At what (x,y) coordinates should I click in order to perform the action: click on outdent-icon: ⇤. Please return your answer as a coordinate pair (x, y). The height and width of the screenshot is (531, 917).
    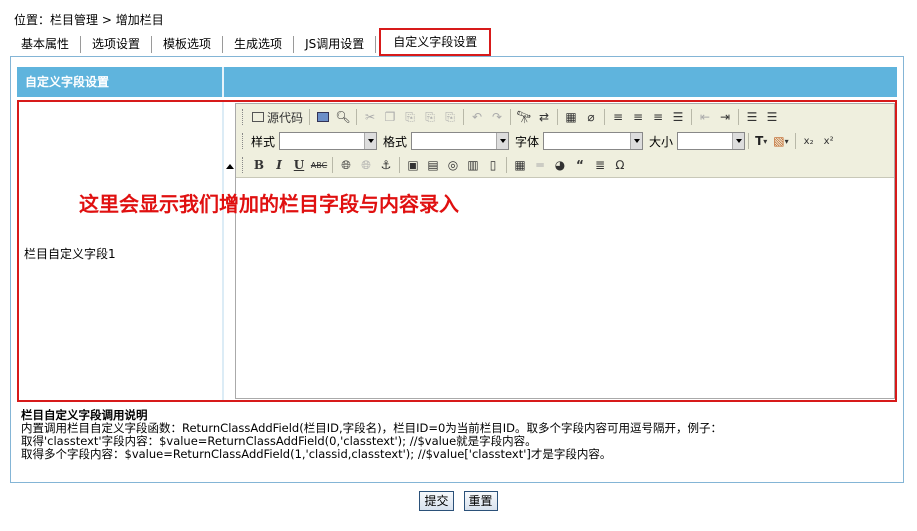
    Looking at the image, I should click on (705, 117).